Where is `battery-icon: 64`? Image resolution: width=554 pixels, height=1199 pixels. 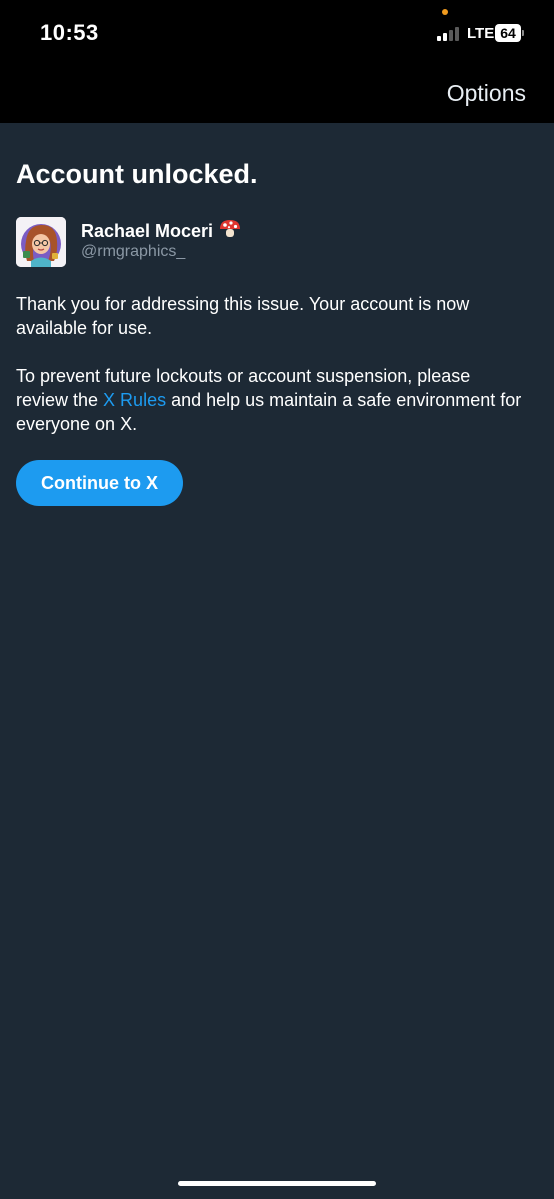
battery-icon: 64 is located at coordinates (510, 33).